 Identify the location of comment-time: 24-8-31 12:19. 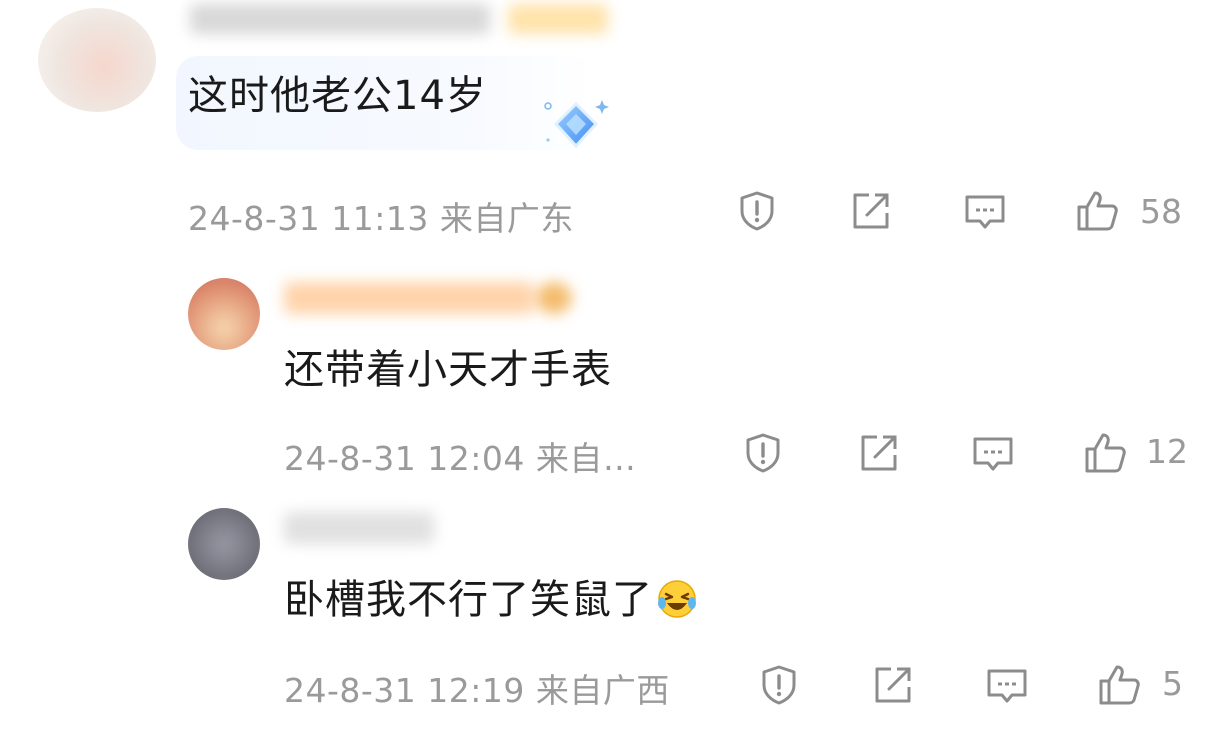
(404, 690).